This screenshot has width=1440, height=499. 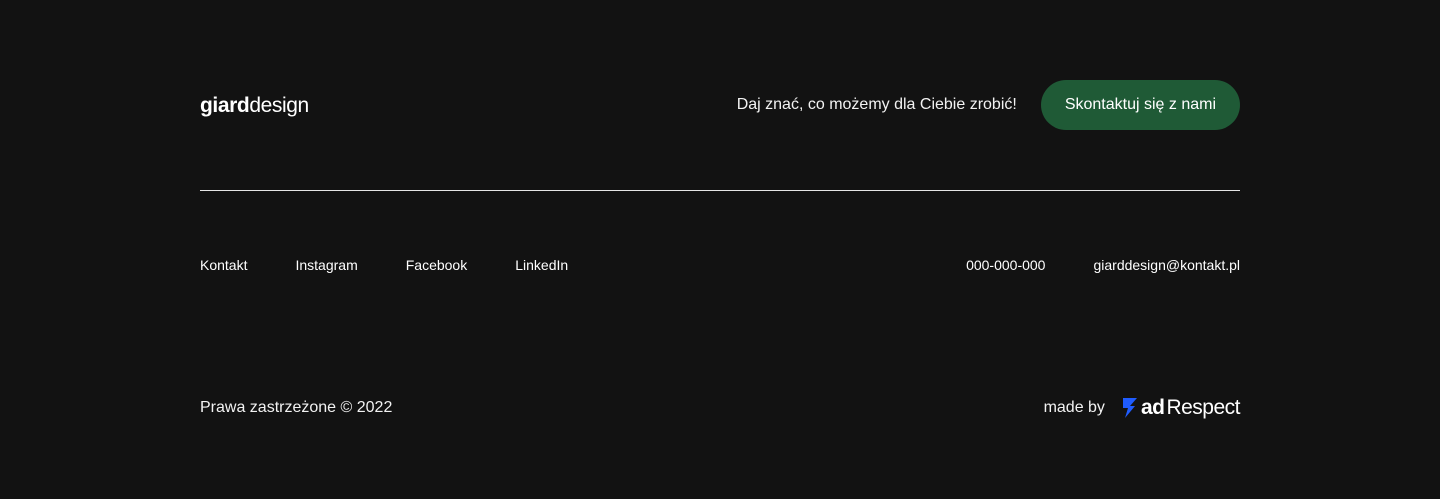 I want to click on footer-link-instagram: Instagram, so click(x=326, y=265).